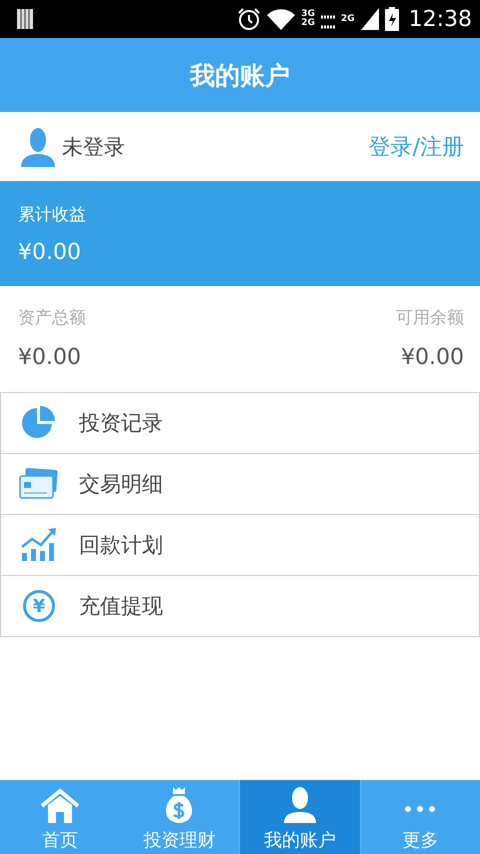 Image resolution: width=480 pixels, height=854 pixels. Describe the element at coordinates (240, 484) in the screenshot. I see `menu-item: 交易明细` at that location.